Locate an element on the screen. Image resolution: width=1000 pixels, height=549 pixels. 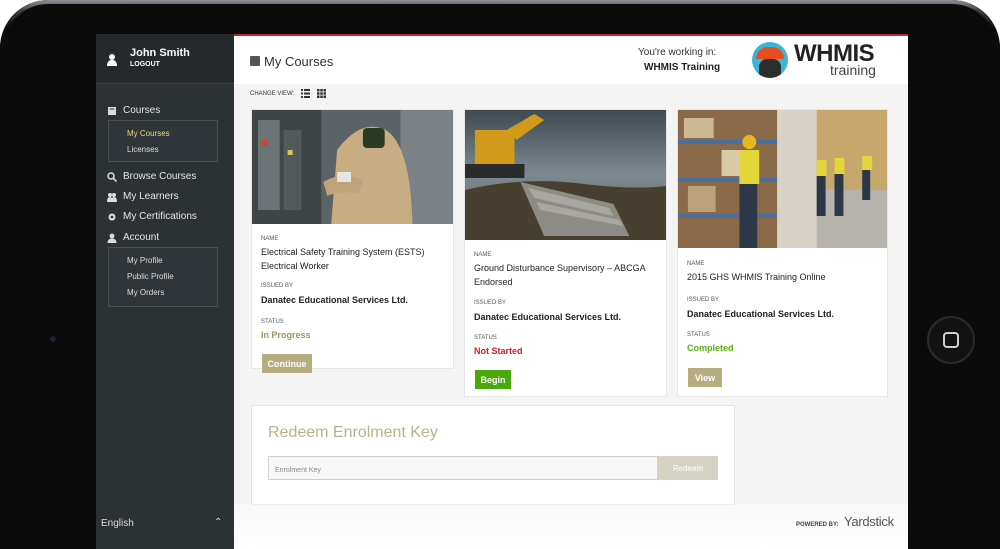
enrolment-key-input: Enrolment Key is located at coordinates (463, 468).